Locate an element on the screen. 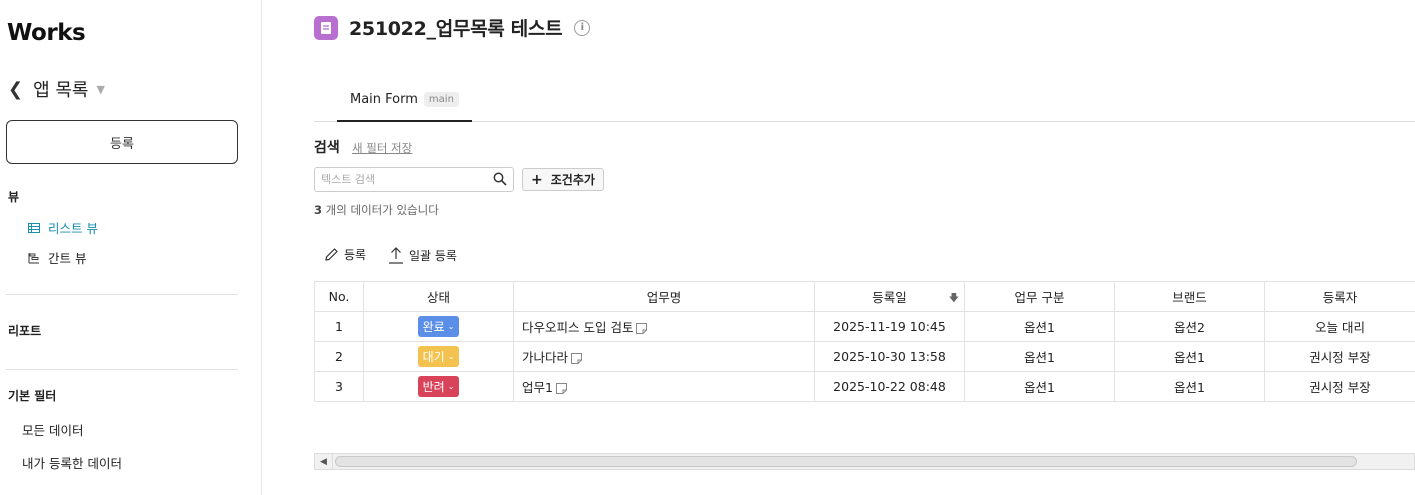 This screenshot has width=1415, height=495. cell-no: 1 is located at coordinates (339, 326).